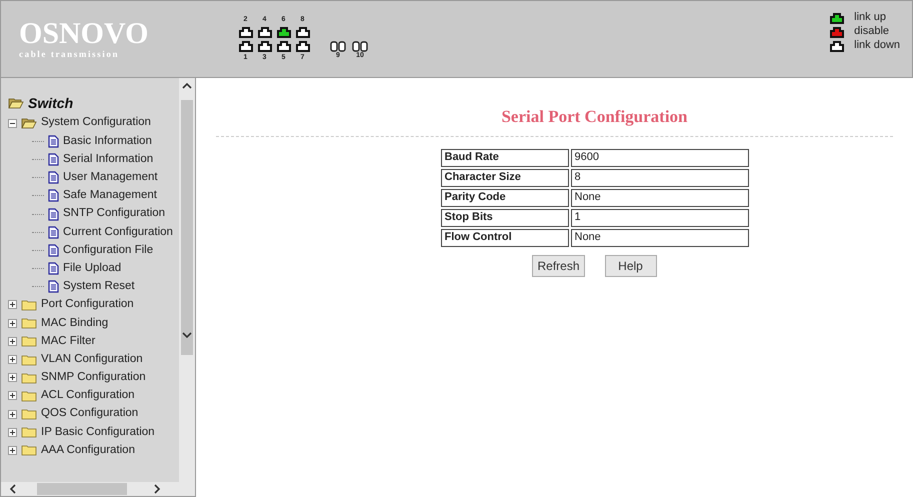  What do you see at coordinates (29, 123) in the screenshot?
I see `open-folder-icon` at bounding box center [29, 123].